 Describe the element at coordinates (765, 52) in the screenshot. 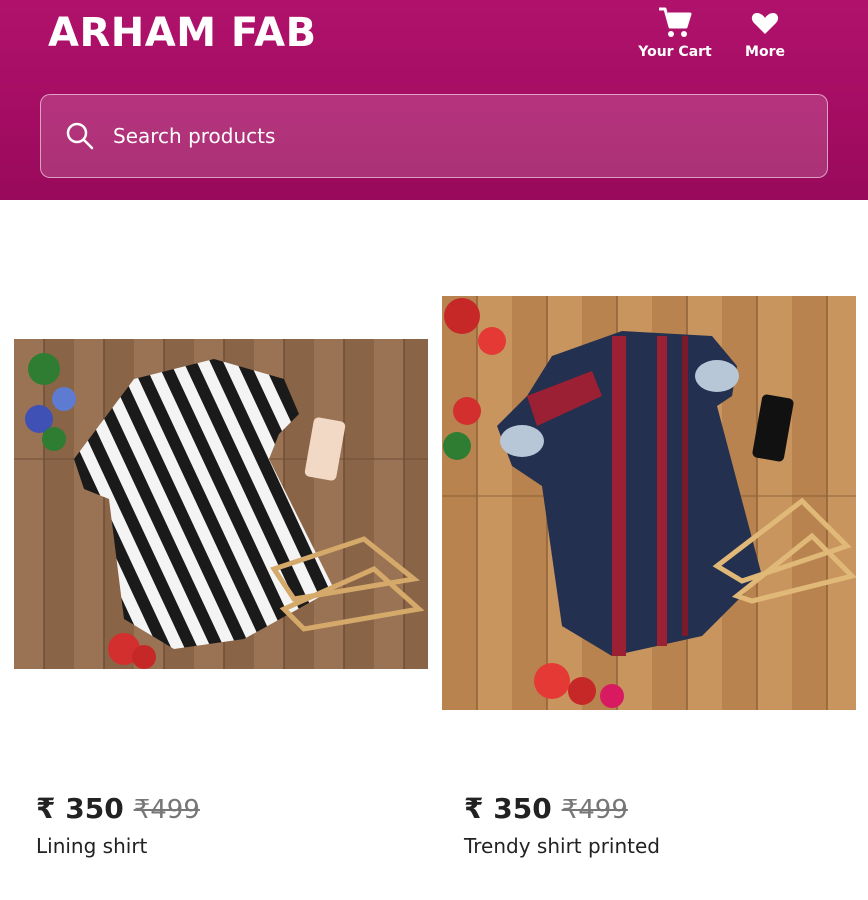

I see `more-label: More` at that location.